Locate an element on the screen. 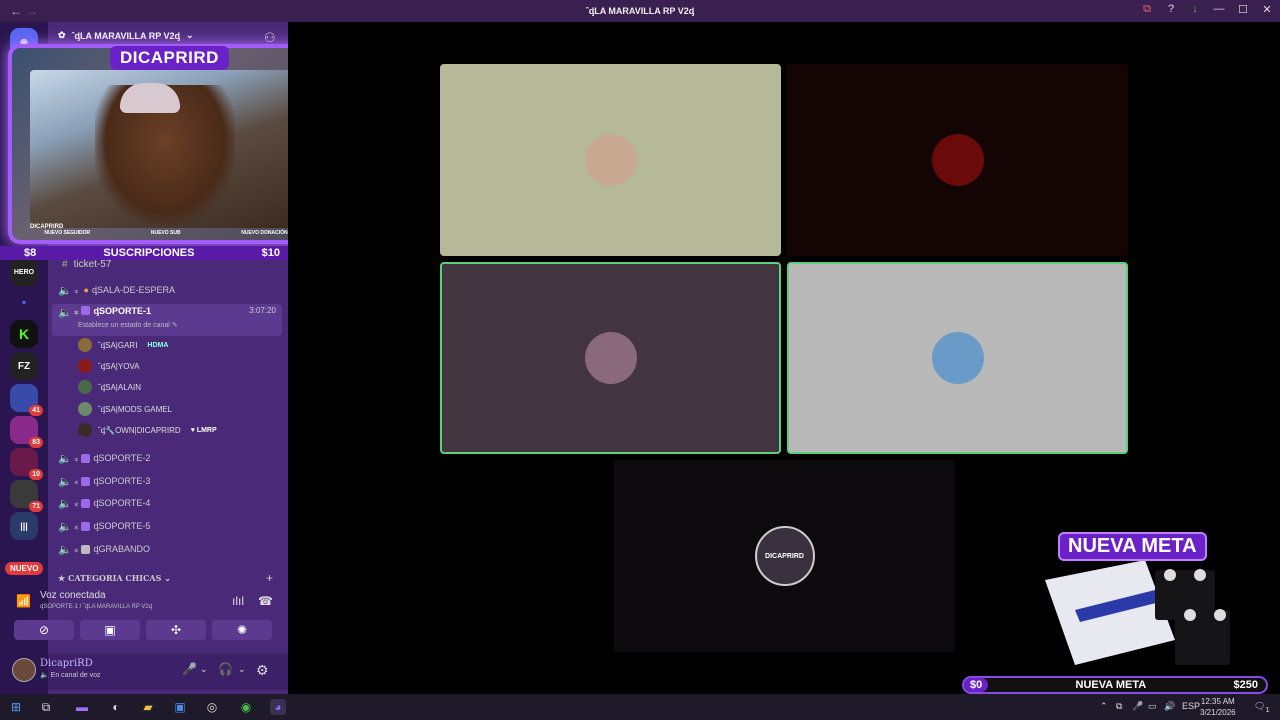  tray-icon: ⧉ is located at coordinates (1119, 706).